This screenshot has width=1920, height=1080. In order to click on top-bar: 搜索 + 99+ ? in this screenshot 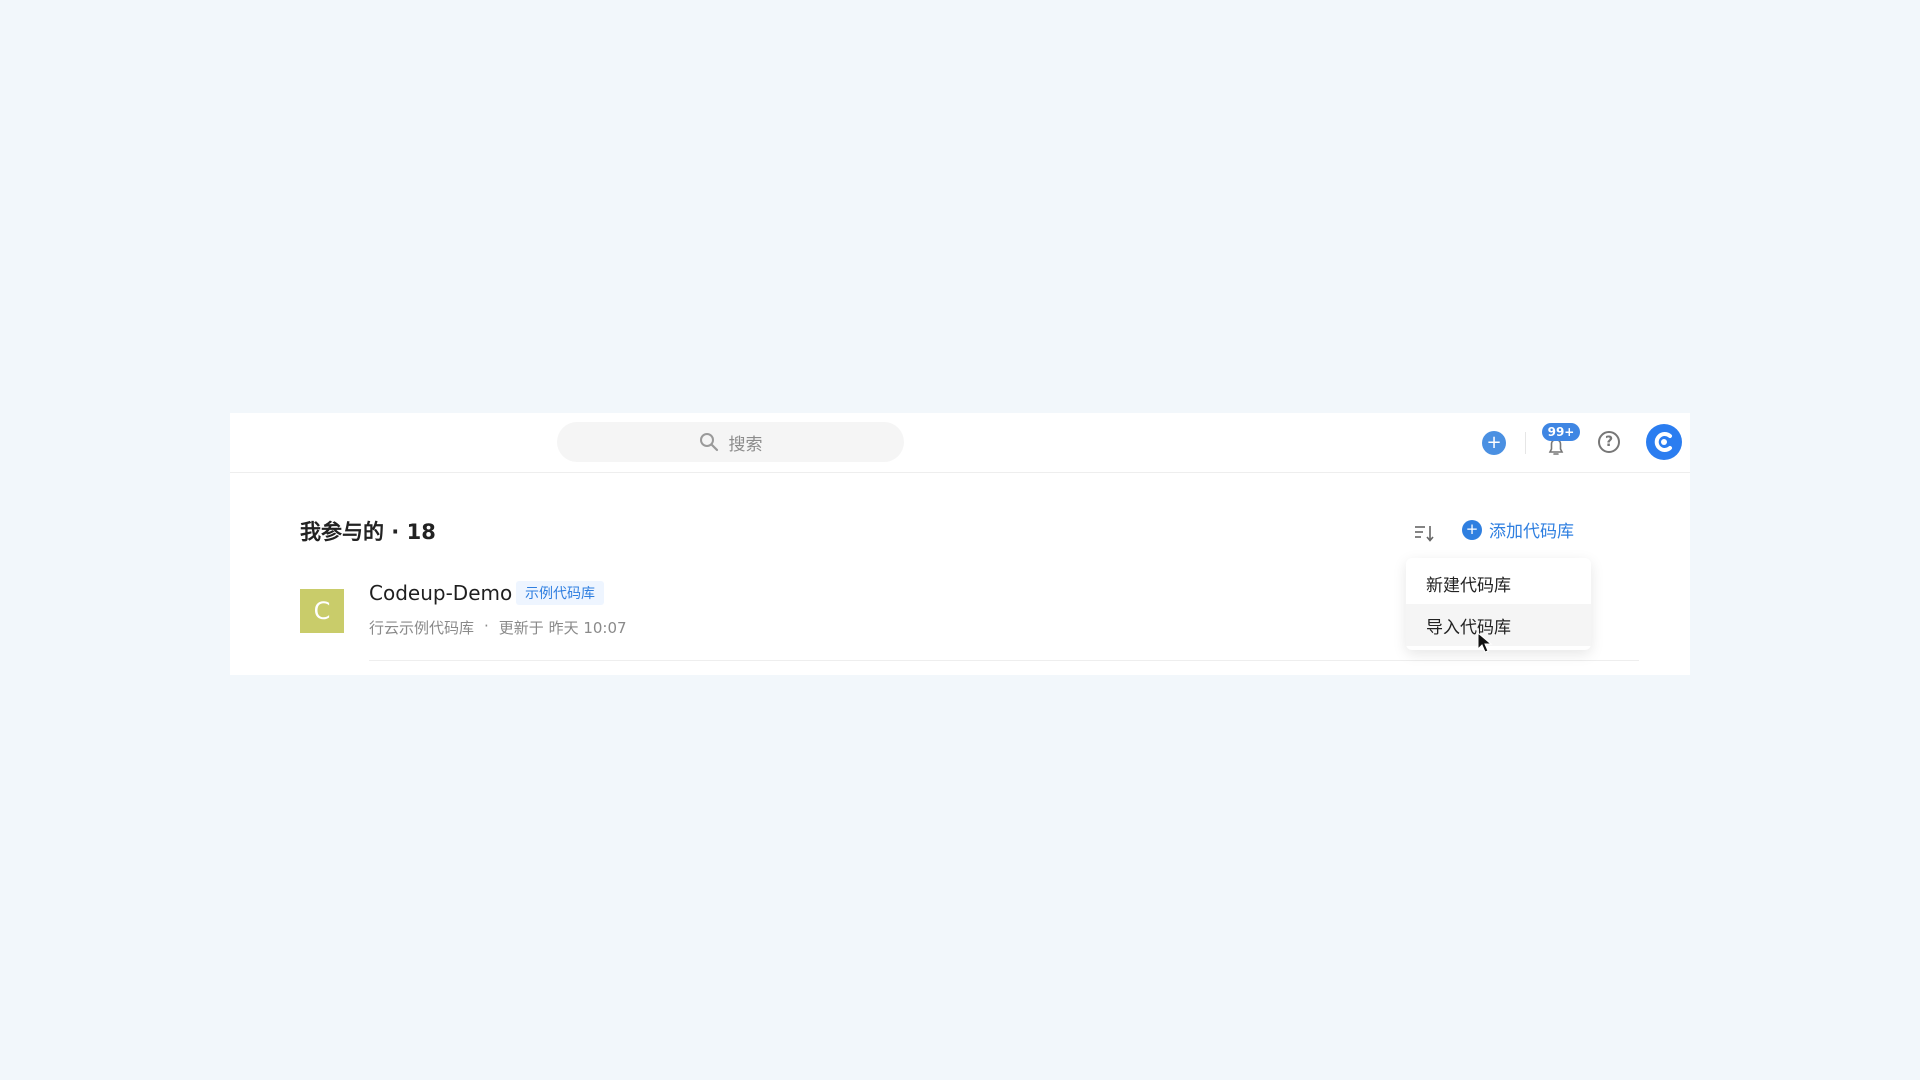, I will do `click(960, 443)`.